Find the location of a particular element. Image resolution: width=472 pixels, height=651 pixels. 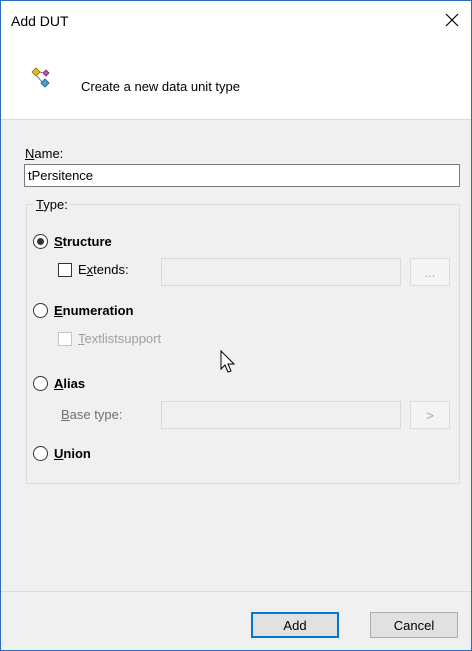

dialog-footer: Add Cancel is located at coordinates (236, 620).